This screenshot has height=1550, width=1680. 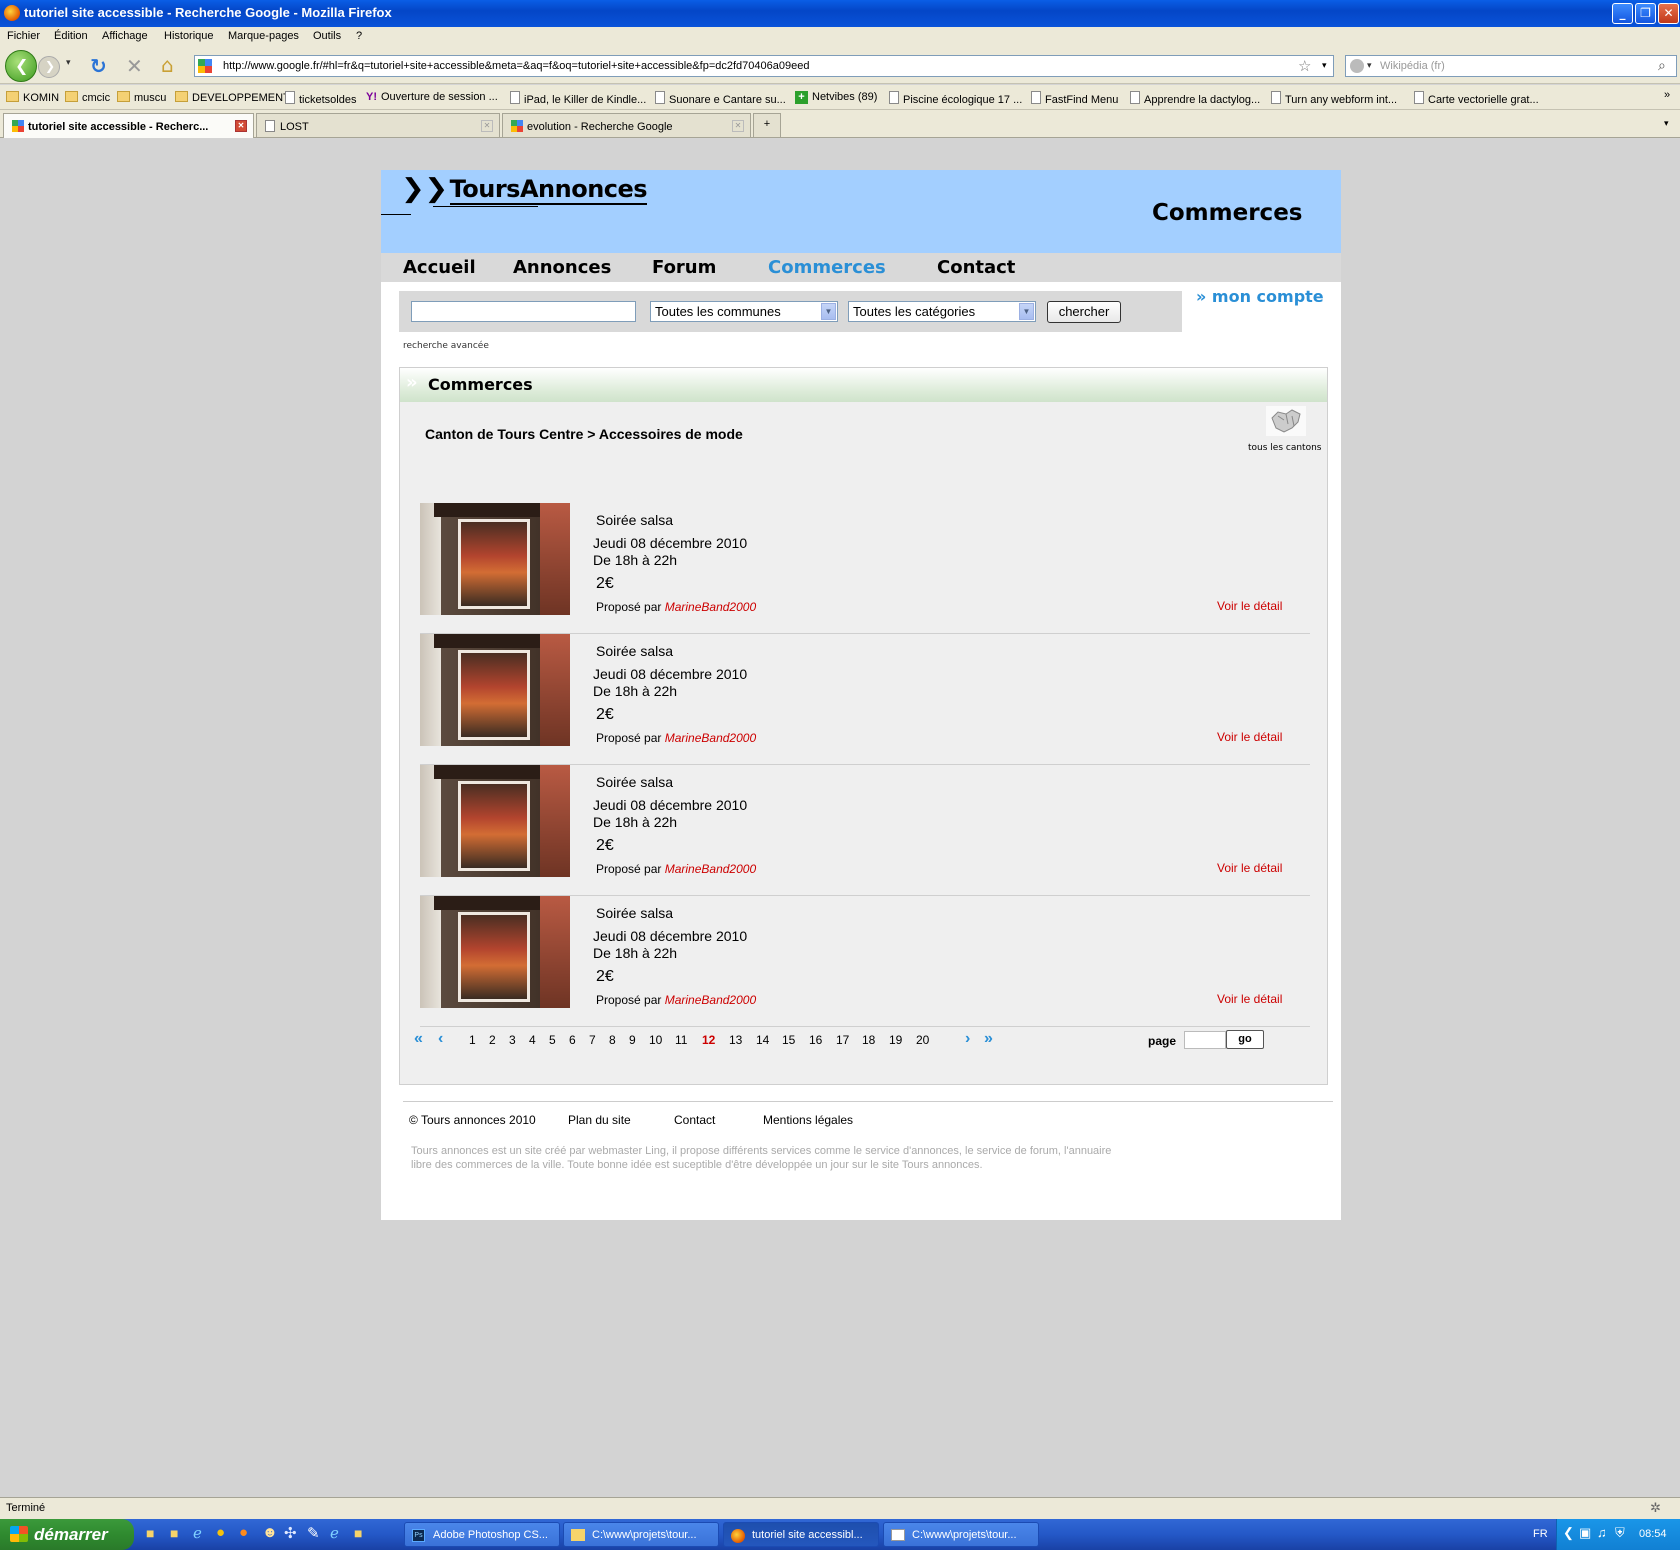 What do you see at coordinates (220, 1532) in the screenshot?
I see `chrome-icon: ●` at bounding box center [220, 1532].